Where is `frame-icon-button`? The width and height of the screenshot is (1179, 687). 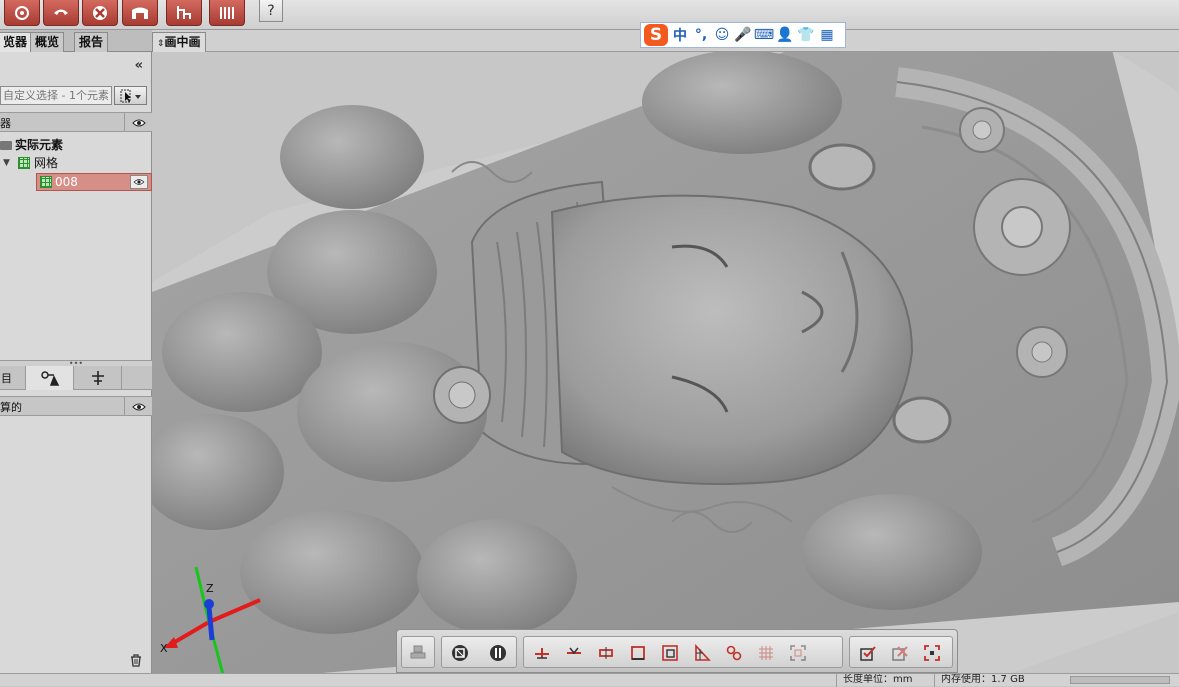 frame-icon-button is located at coordinates (638, 653).